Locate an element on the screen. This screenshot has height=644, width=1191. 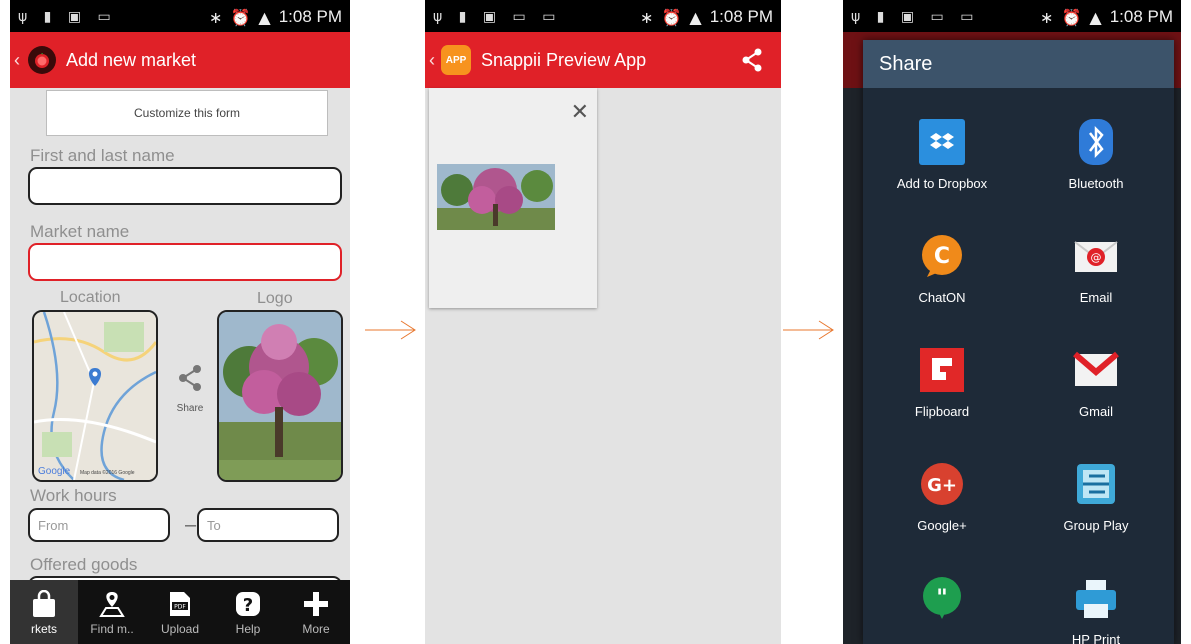
image-preview-card: ✕ is located at coordinates (513, 198).